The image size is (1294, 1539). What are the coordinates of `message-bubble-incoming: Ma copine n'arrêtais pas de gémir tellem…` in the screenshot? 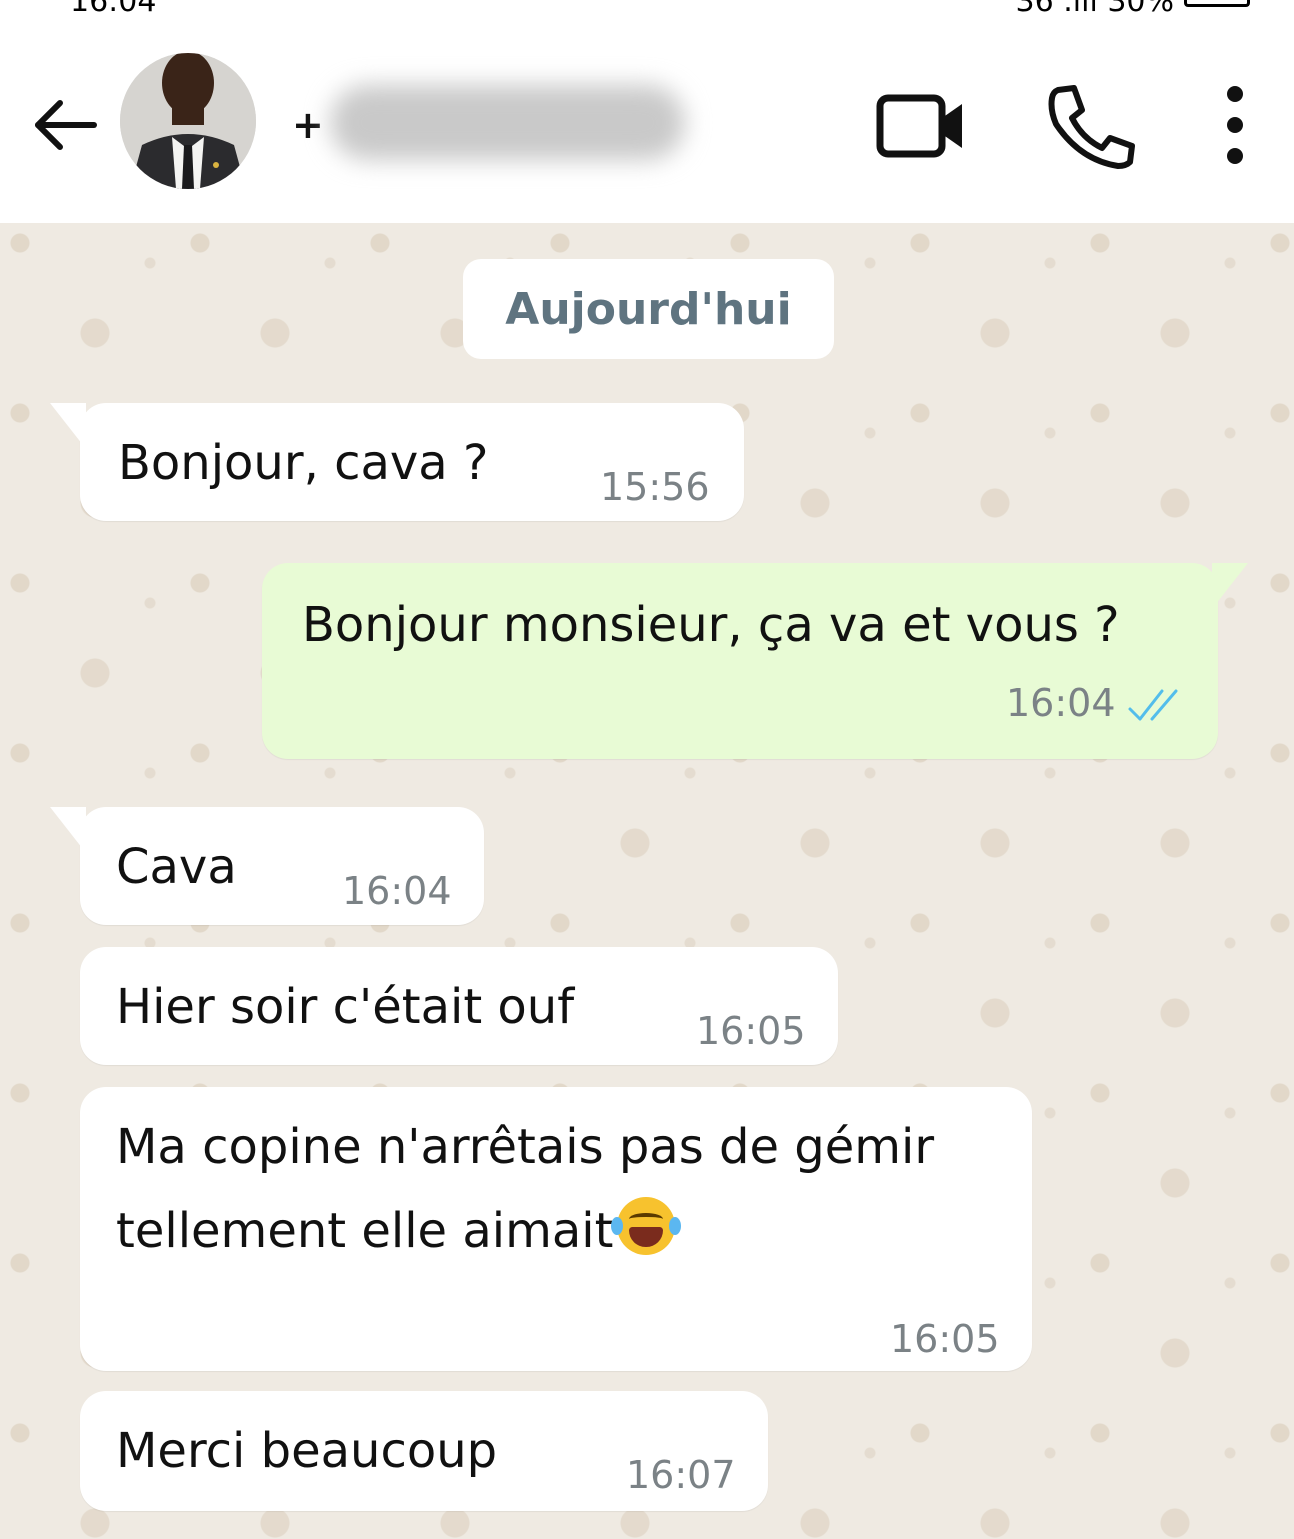 It's located at (556, 1229).